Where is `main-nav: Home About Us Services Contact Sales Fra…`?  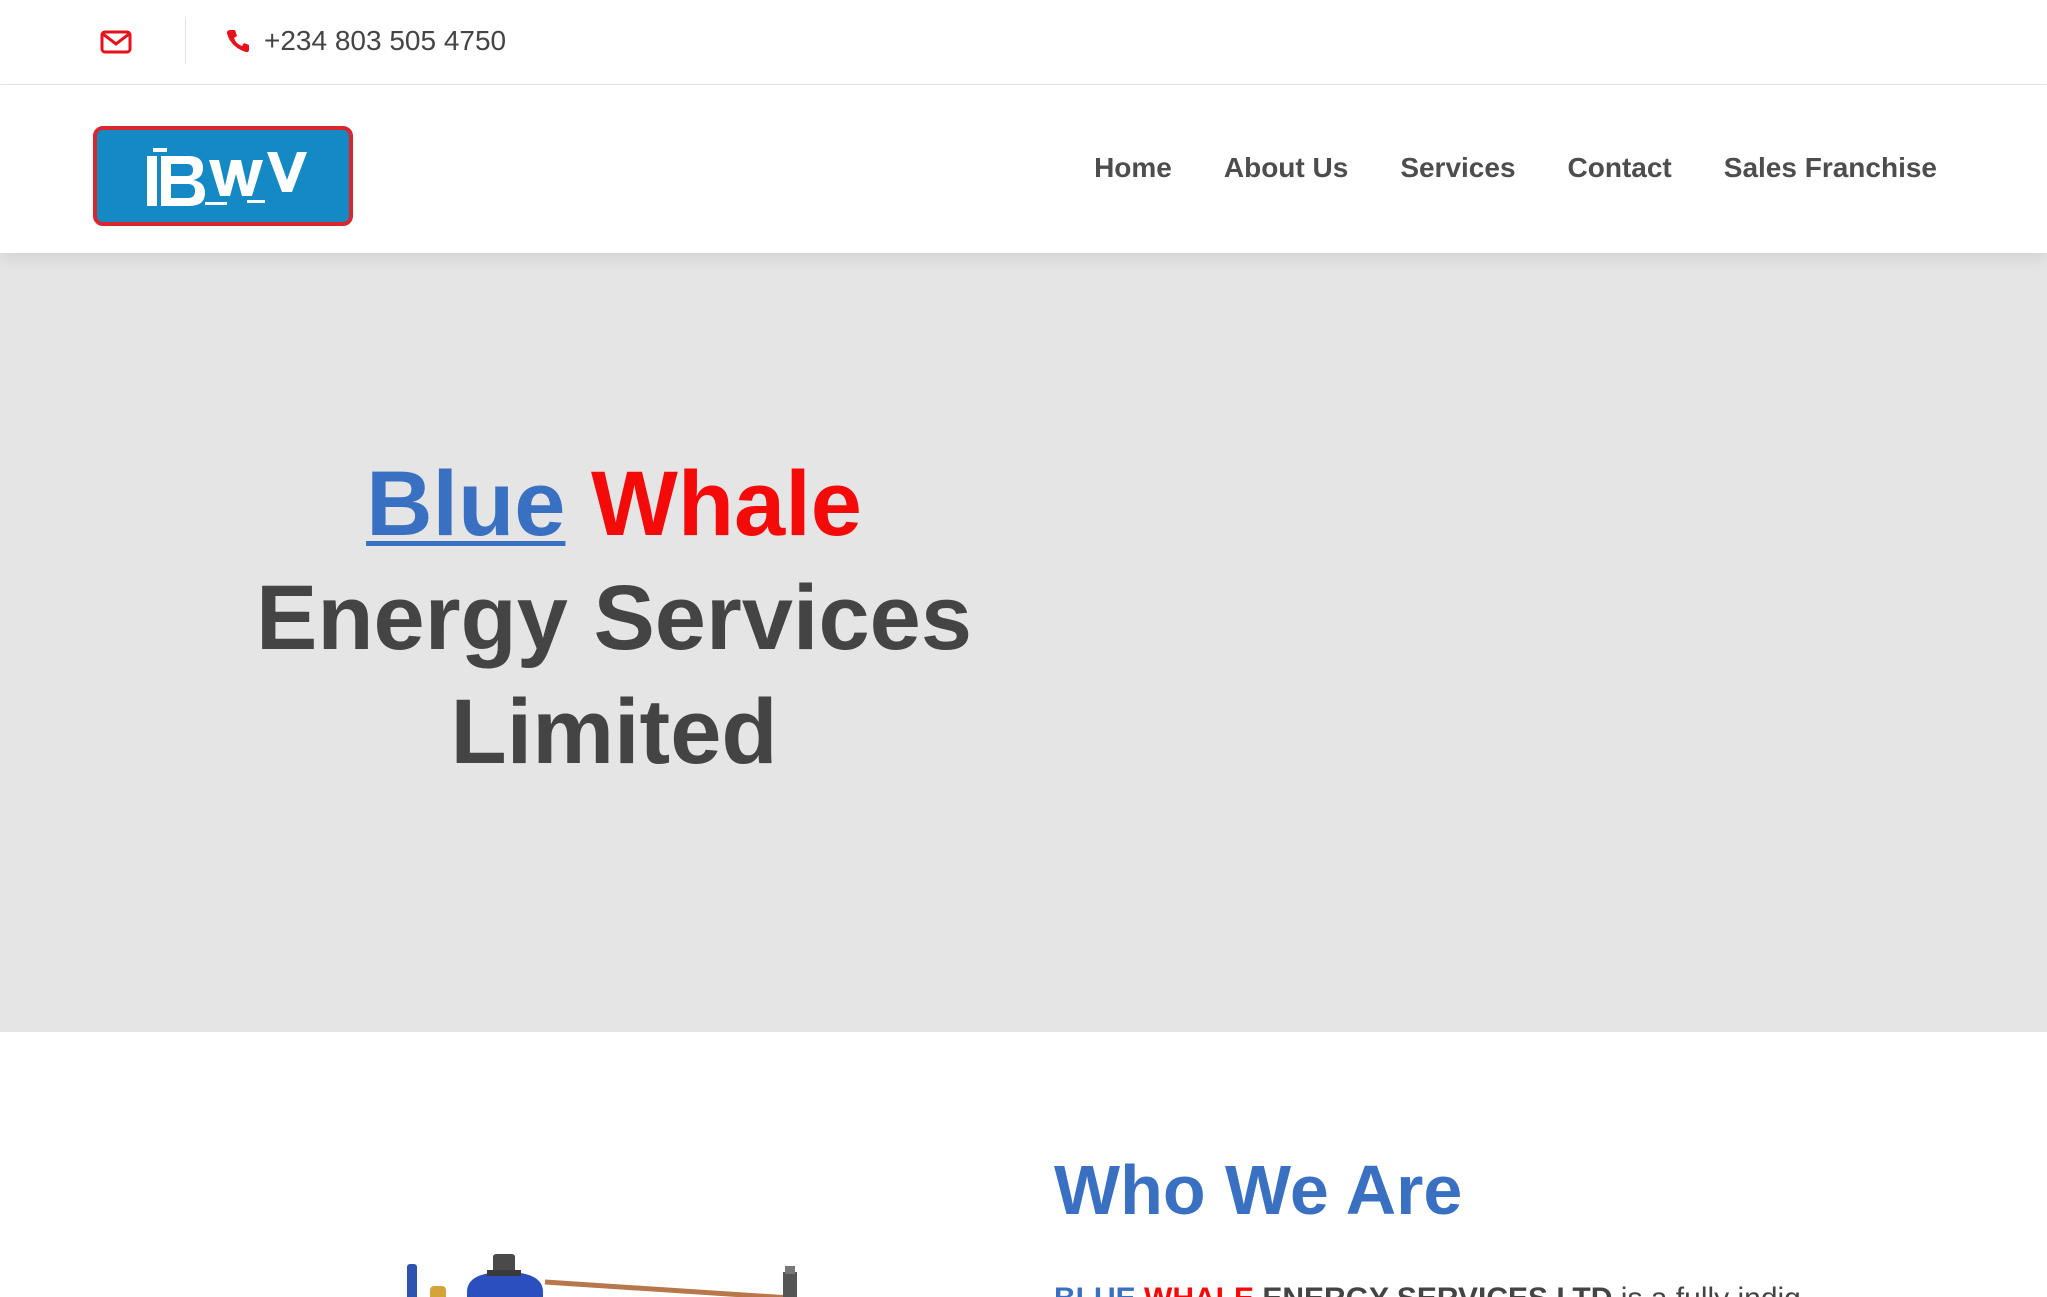 main-nav: Home About Us Services Contact Sales Fra… is located at coordinates (1489, 168).